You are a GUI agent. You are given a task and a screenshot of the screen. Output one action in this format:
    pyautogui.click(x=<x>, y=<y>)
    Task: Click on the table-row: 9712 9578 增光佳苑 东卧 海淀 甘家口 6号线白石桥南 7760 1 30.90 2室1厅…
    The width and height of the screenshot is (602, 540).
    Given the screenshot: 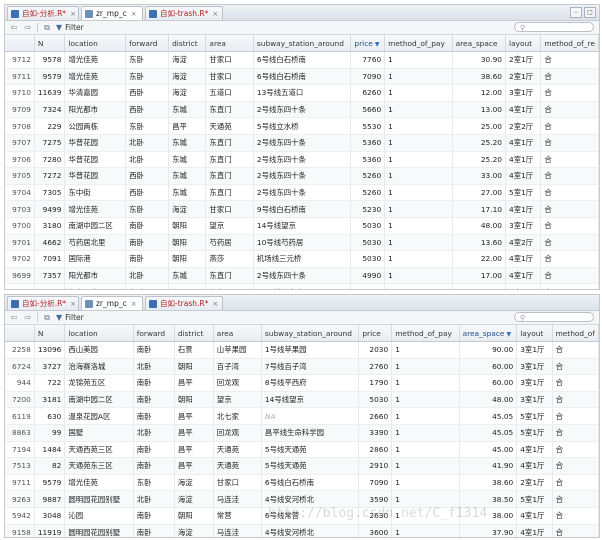 What is the action you would take?
    pyautogui.click(x=302, y=60)
    